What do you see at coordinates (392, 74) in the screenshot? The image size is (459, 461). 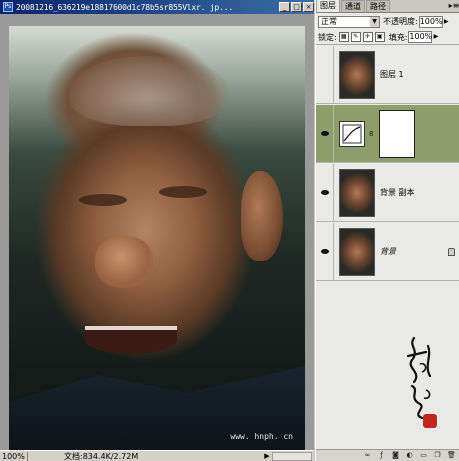 I see `layer-name: 图层 1` at bounding box center [392, 74].